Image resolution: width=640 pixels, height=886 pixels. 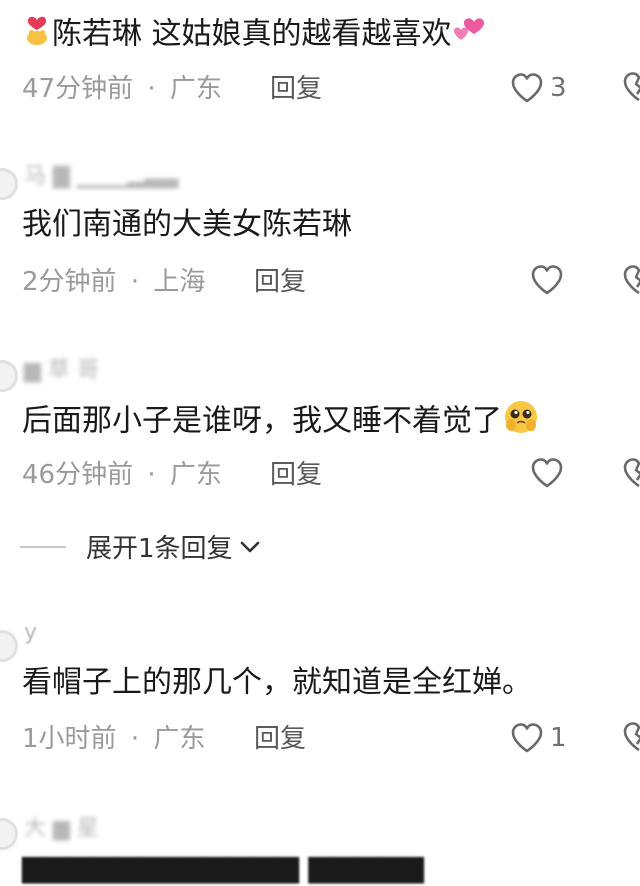 I want to click on comment-username: 马 ▇ ▁▁▁▂▃▃, so click(x=101, y=174).